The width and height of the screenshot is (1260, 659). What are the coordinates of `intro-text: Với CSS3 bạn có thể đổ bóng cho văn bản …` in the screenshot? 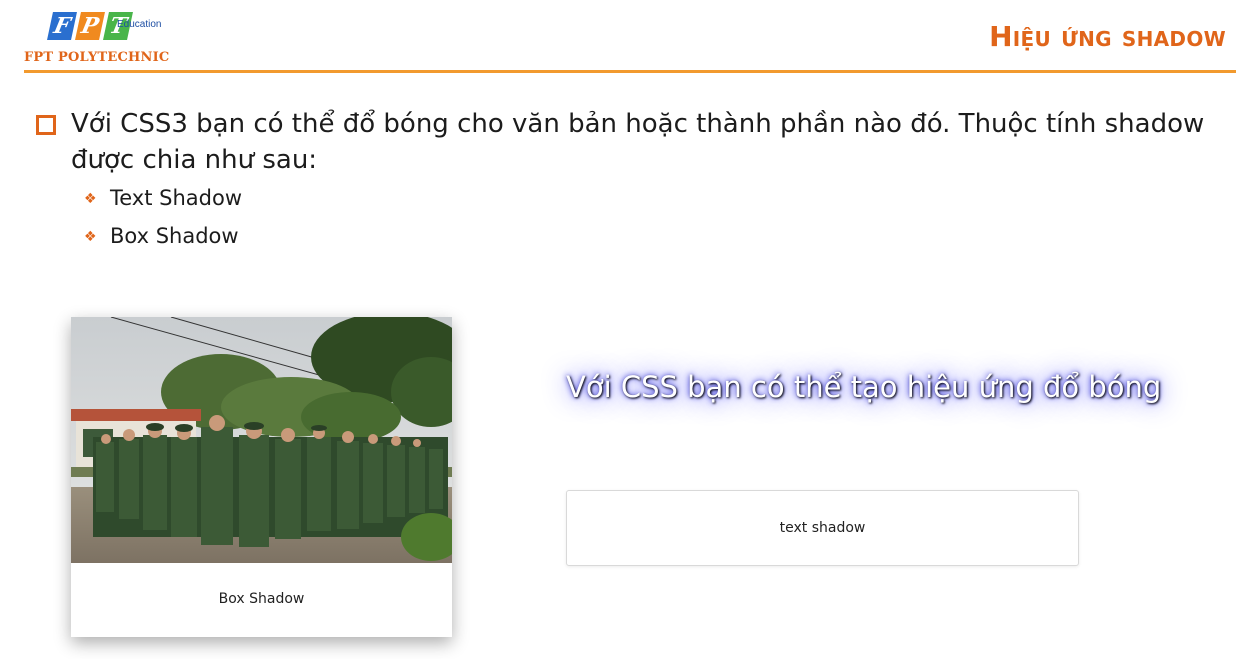 It's located at (638, 142).